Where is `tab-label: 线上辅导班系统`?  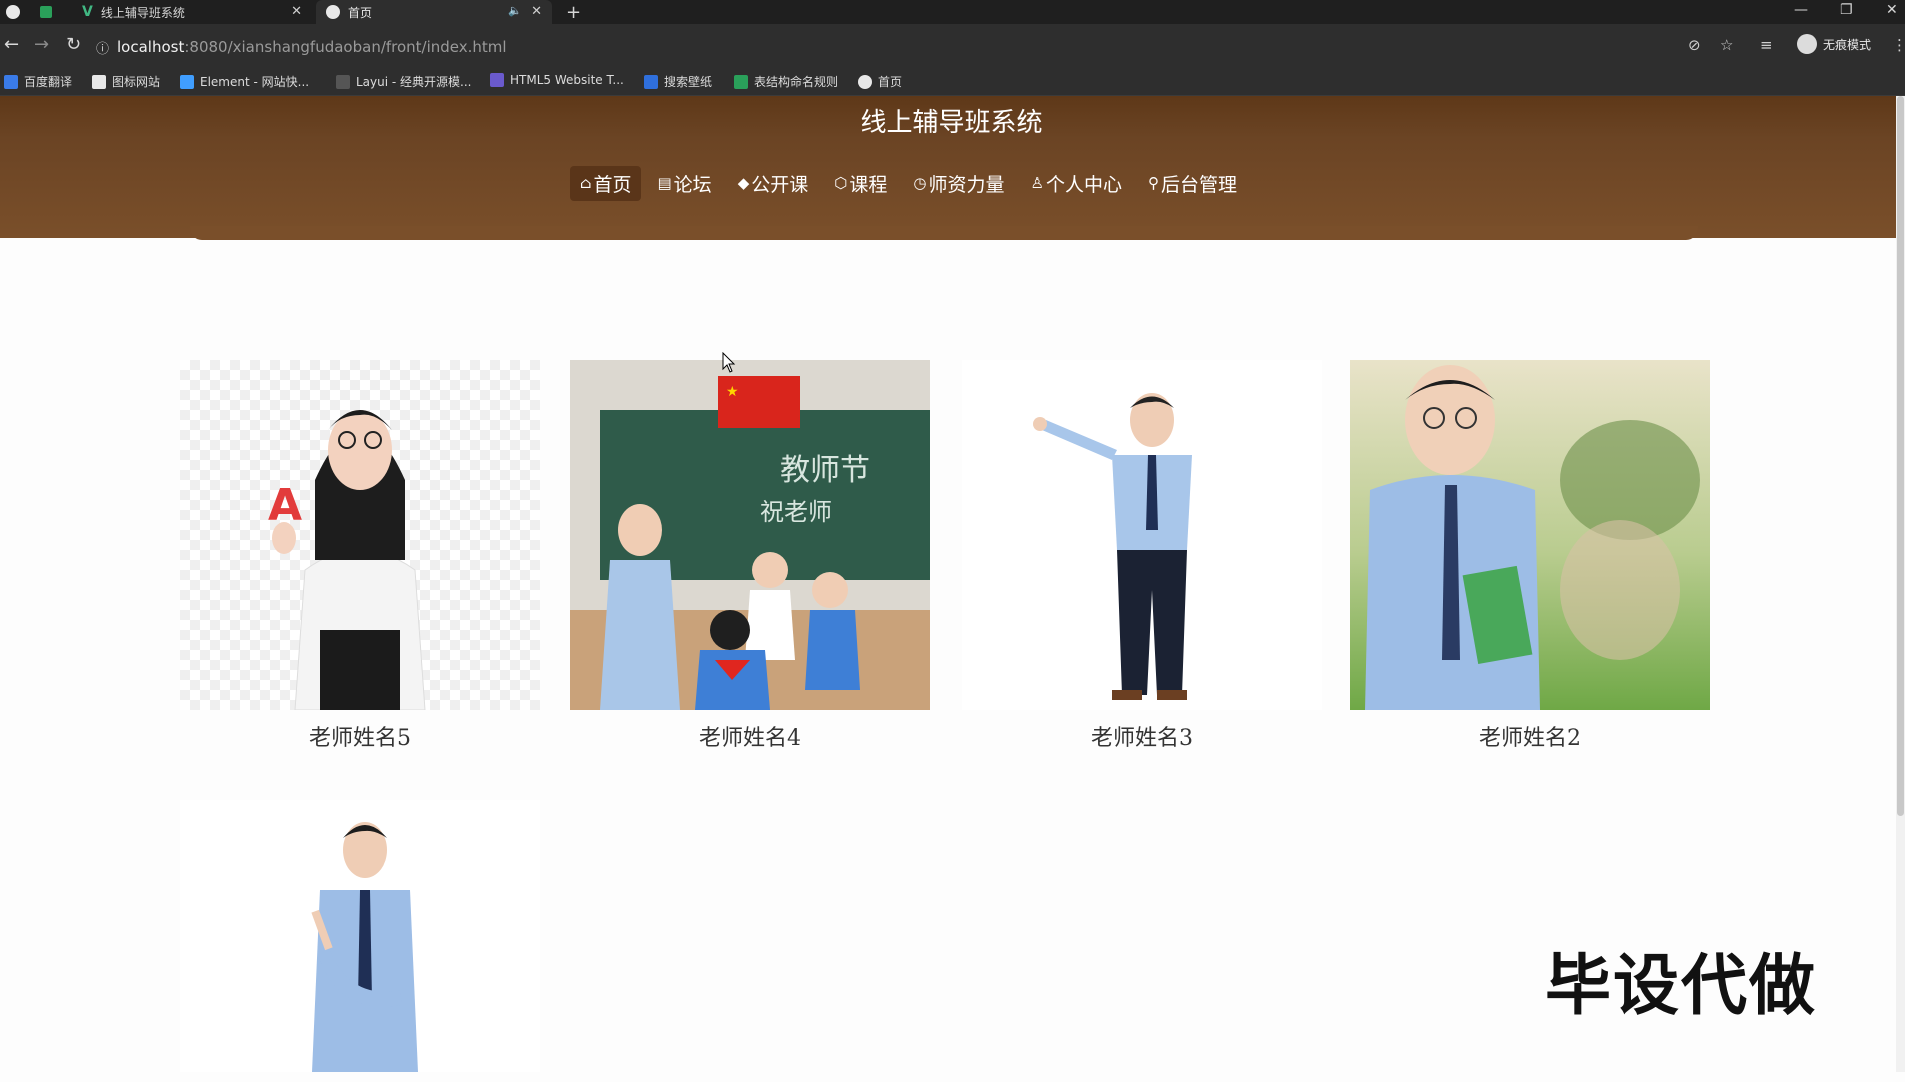
tab-label: 线上辅导班系统 is located at coordinates (142, 12).